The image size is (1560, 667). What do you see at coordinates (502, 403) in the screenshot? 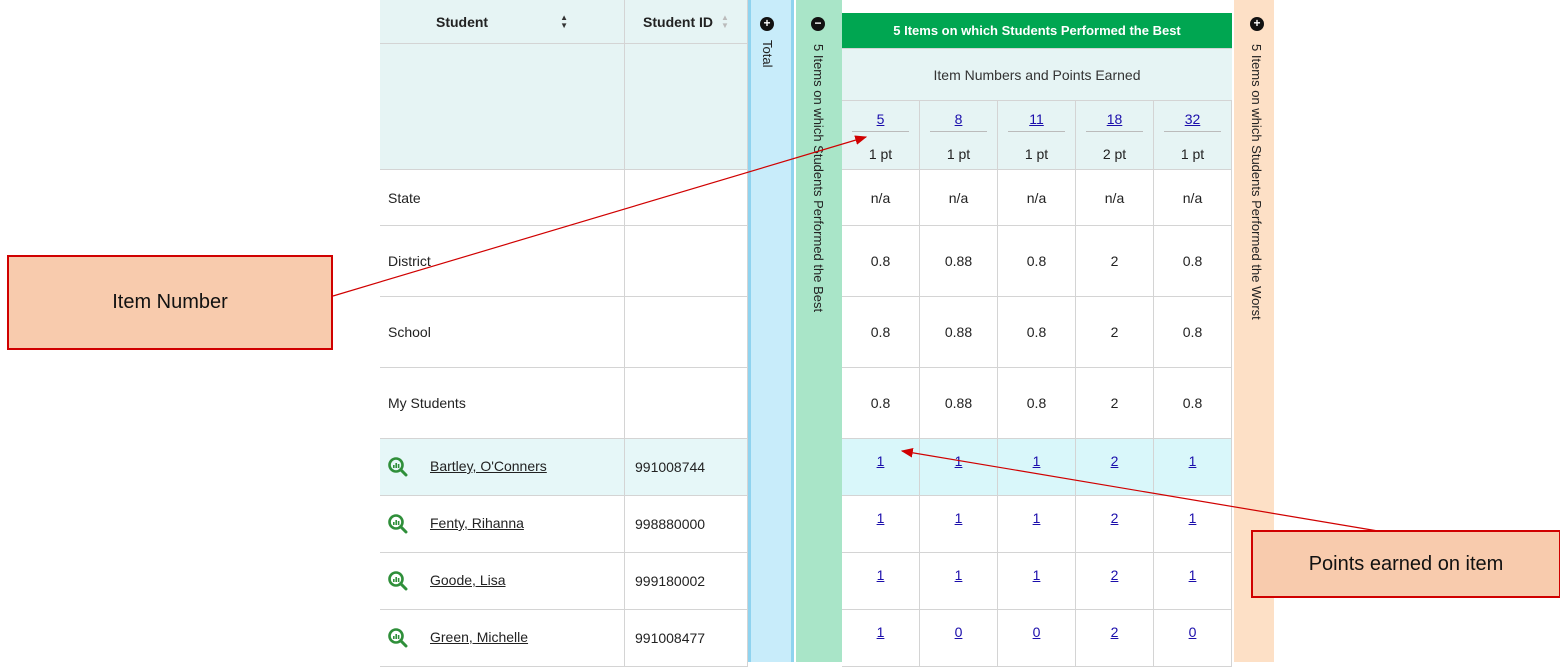
I see `aggregate-row-label: My Students` at bounding box center [502, 403].